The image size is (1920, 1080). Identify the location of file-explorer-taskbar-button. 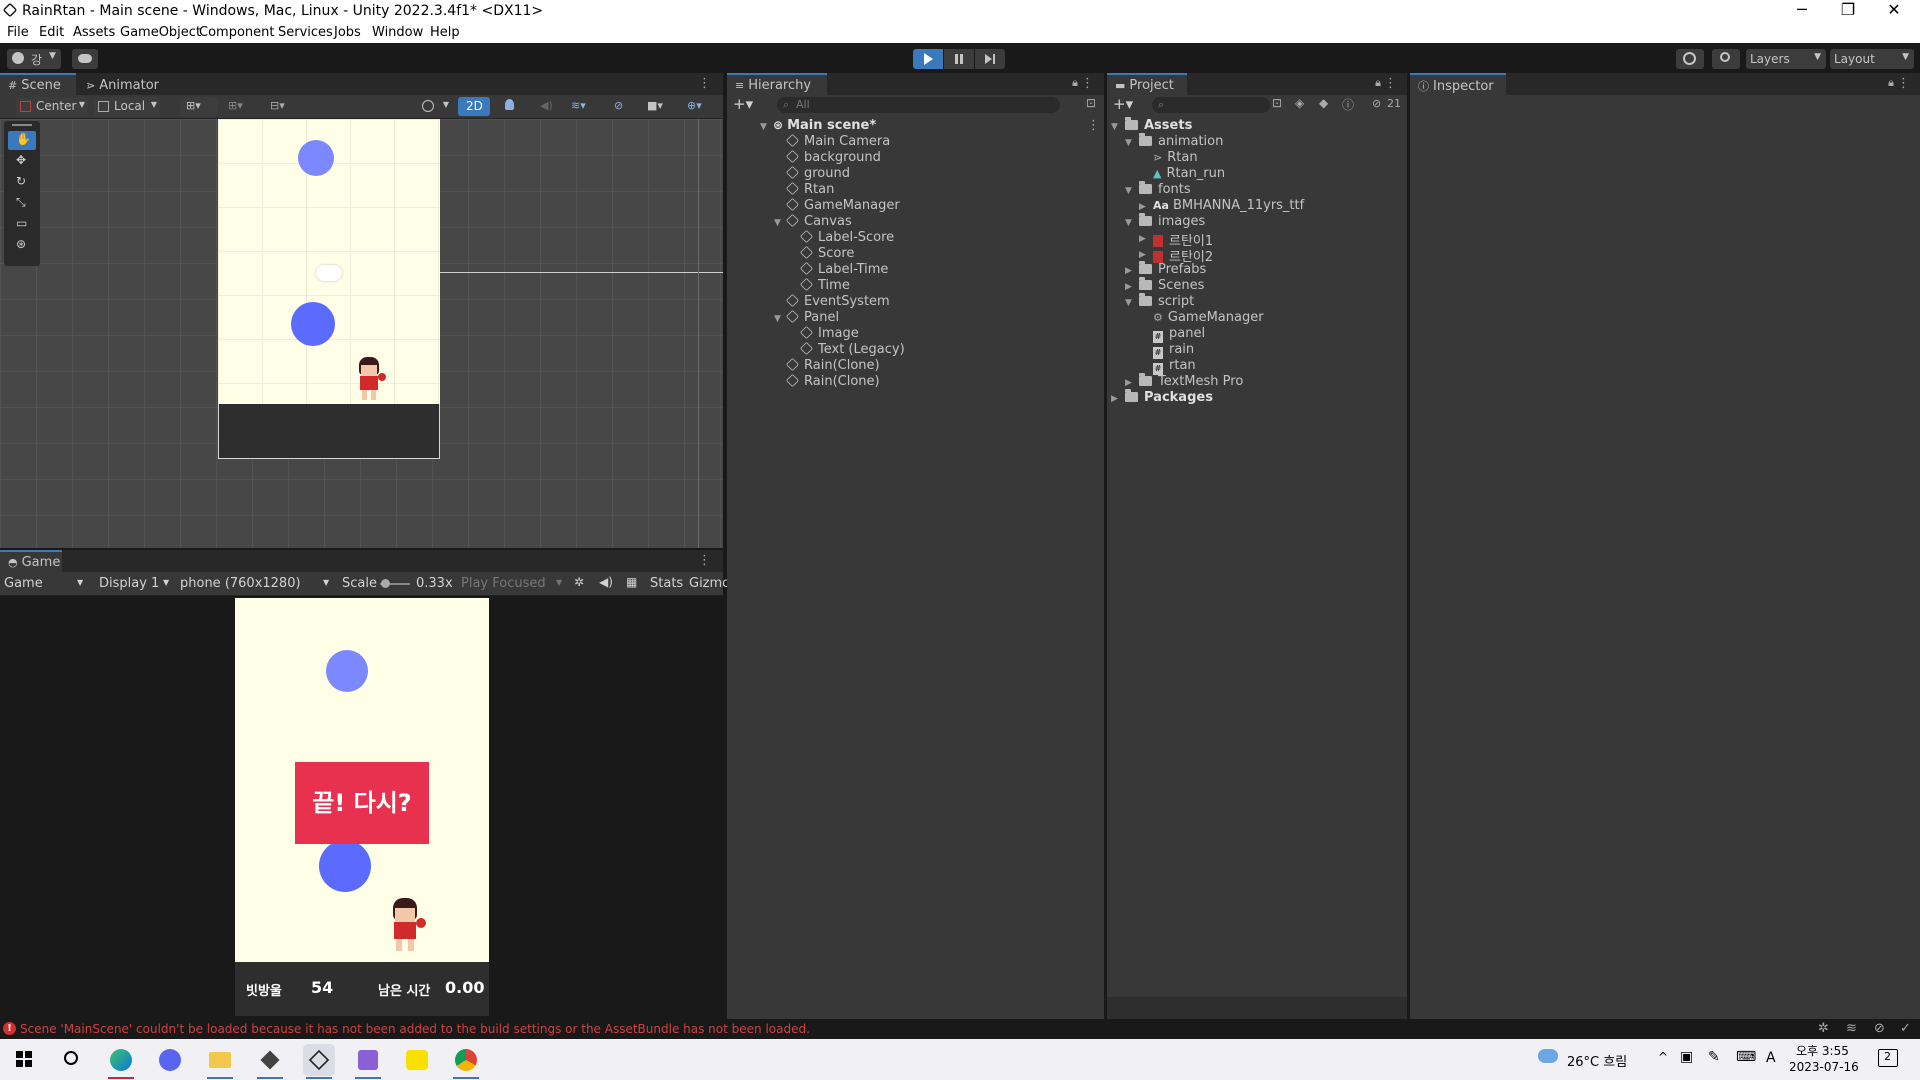
(220, 1061).